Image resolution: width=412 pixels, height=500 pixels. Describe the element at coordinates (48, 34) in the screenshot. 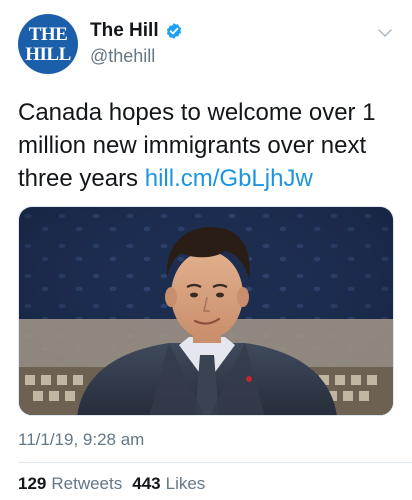

I see `avatar-text-line1: THE` at that location.